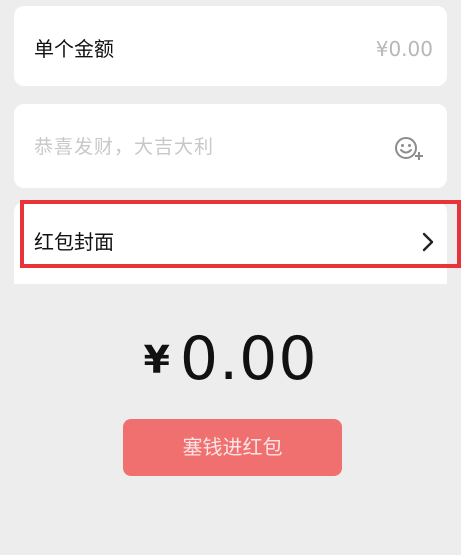  What do you see at coordinates (230, 243) in the screenshot?
I see `cover-row: 红包封面` at bounding box center [230, 243].